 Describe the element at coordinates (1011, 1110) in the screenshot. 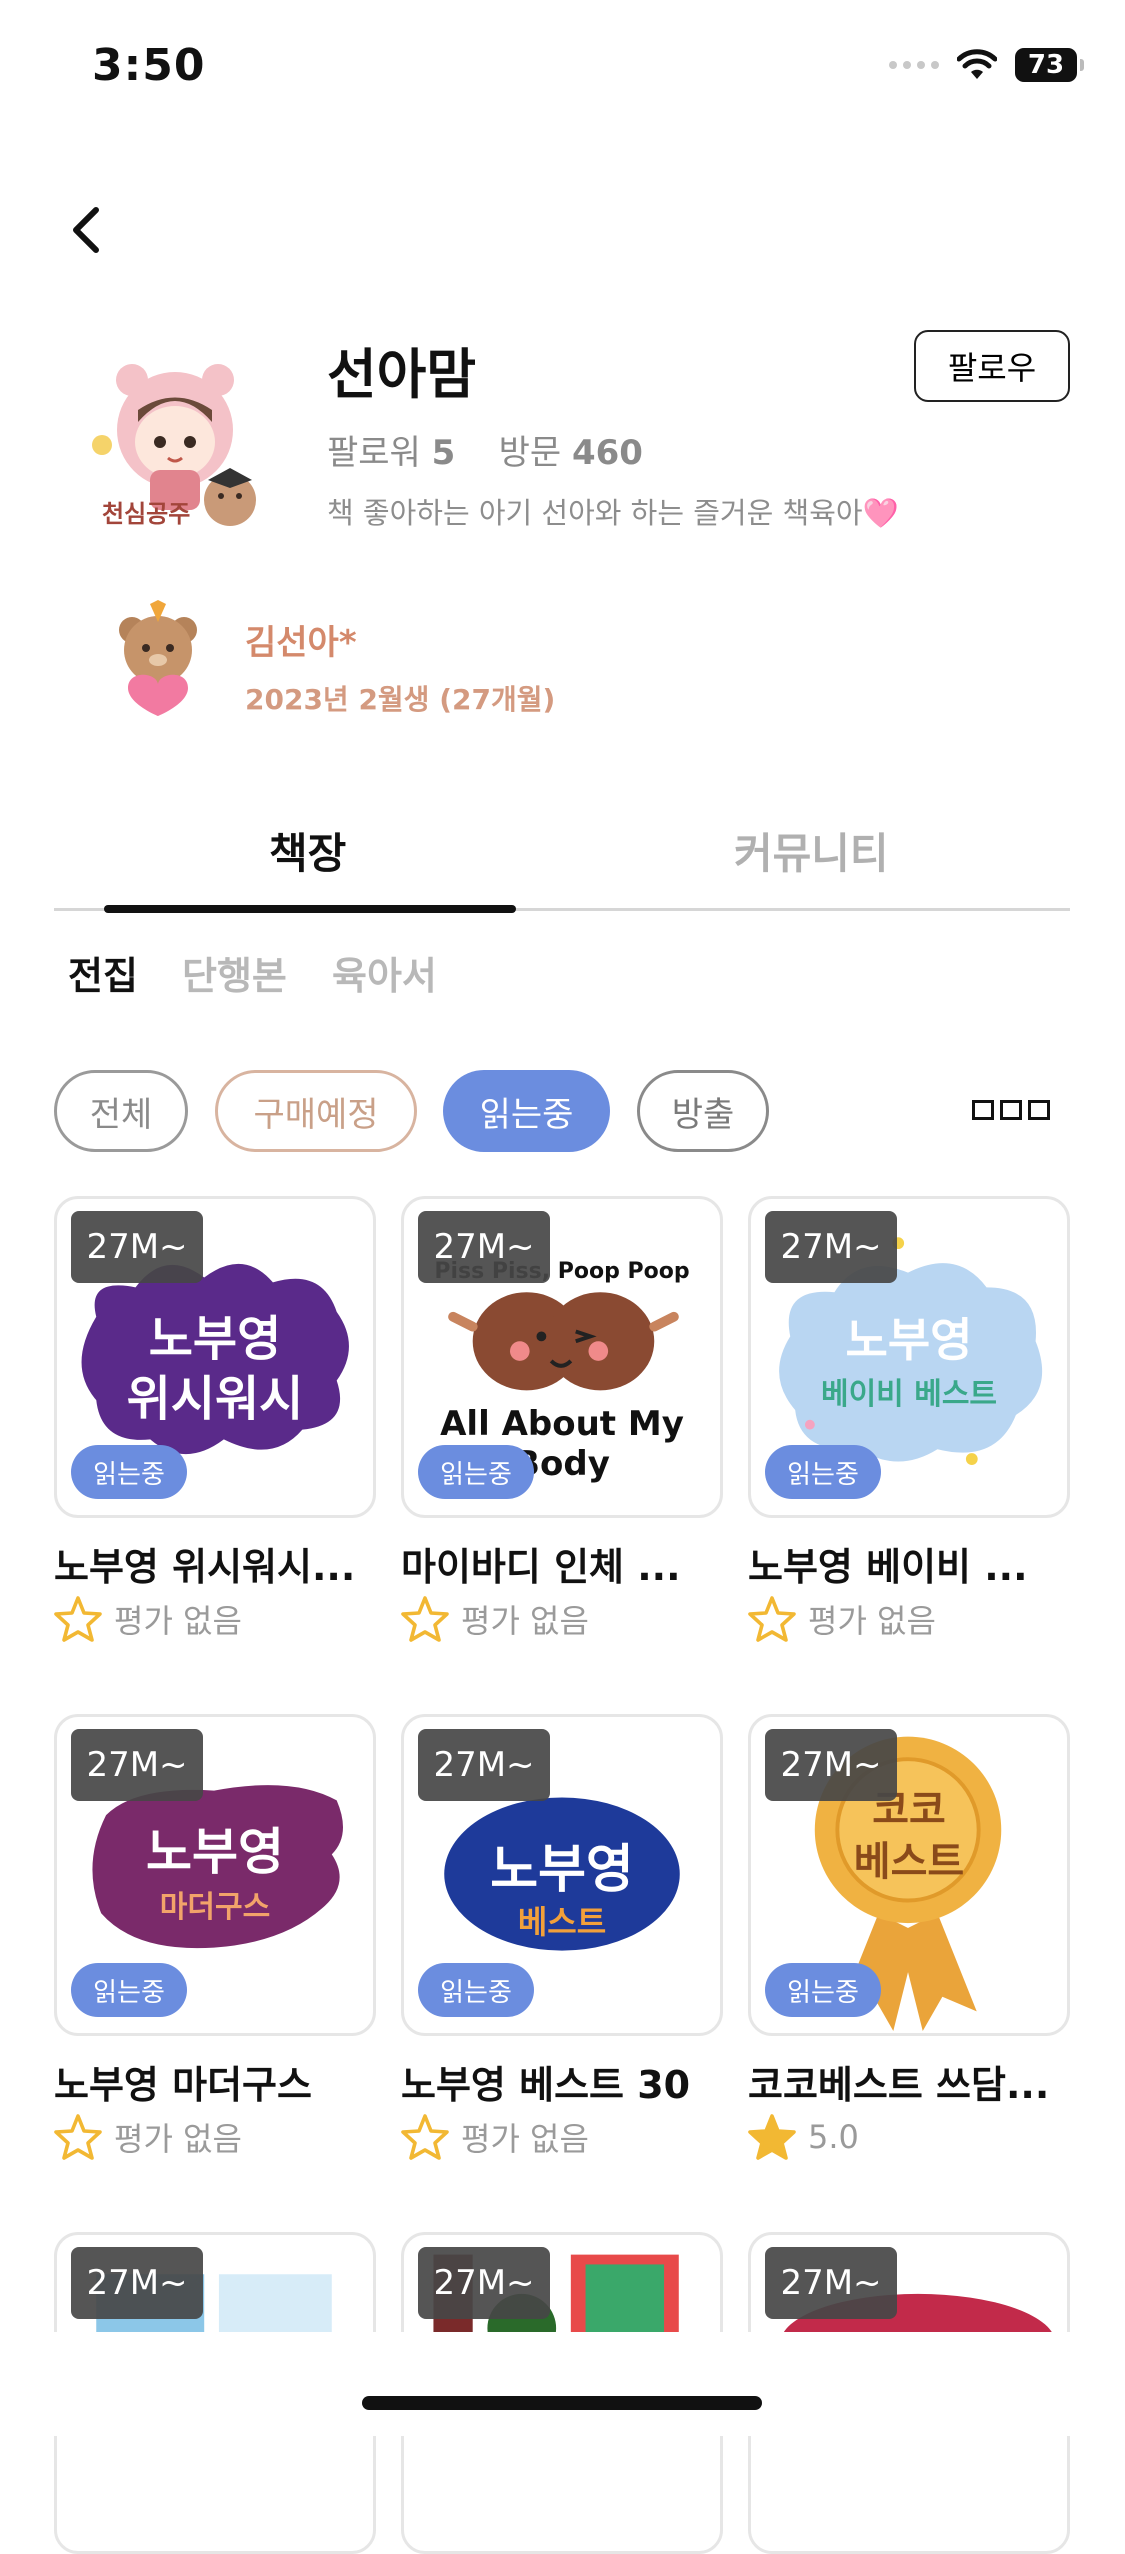

I see `grid-view-icon` at that location.